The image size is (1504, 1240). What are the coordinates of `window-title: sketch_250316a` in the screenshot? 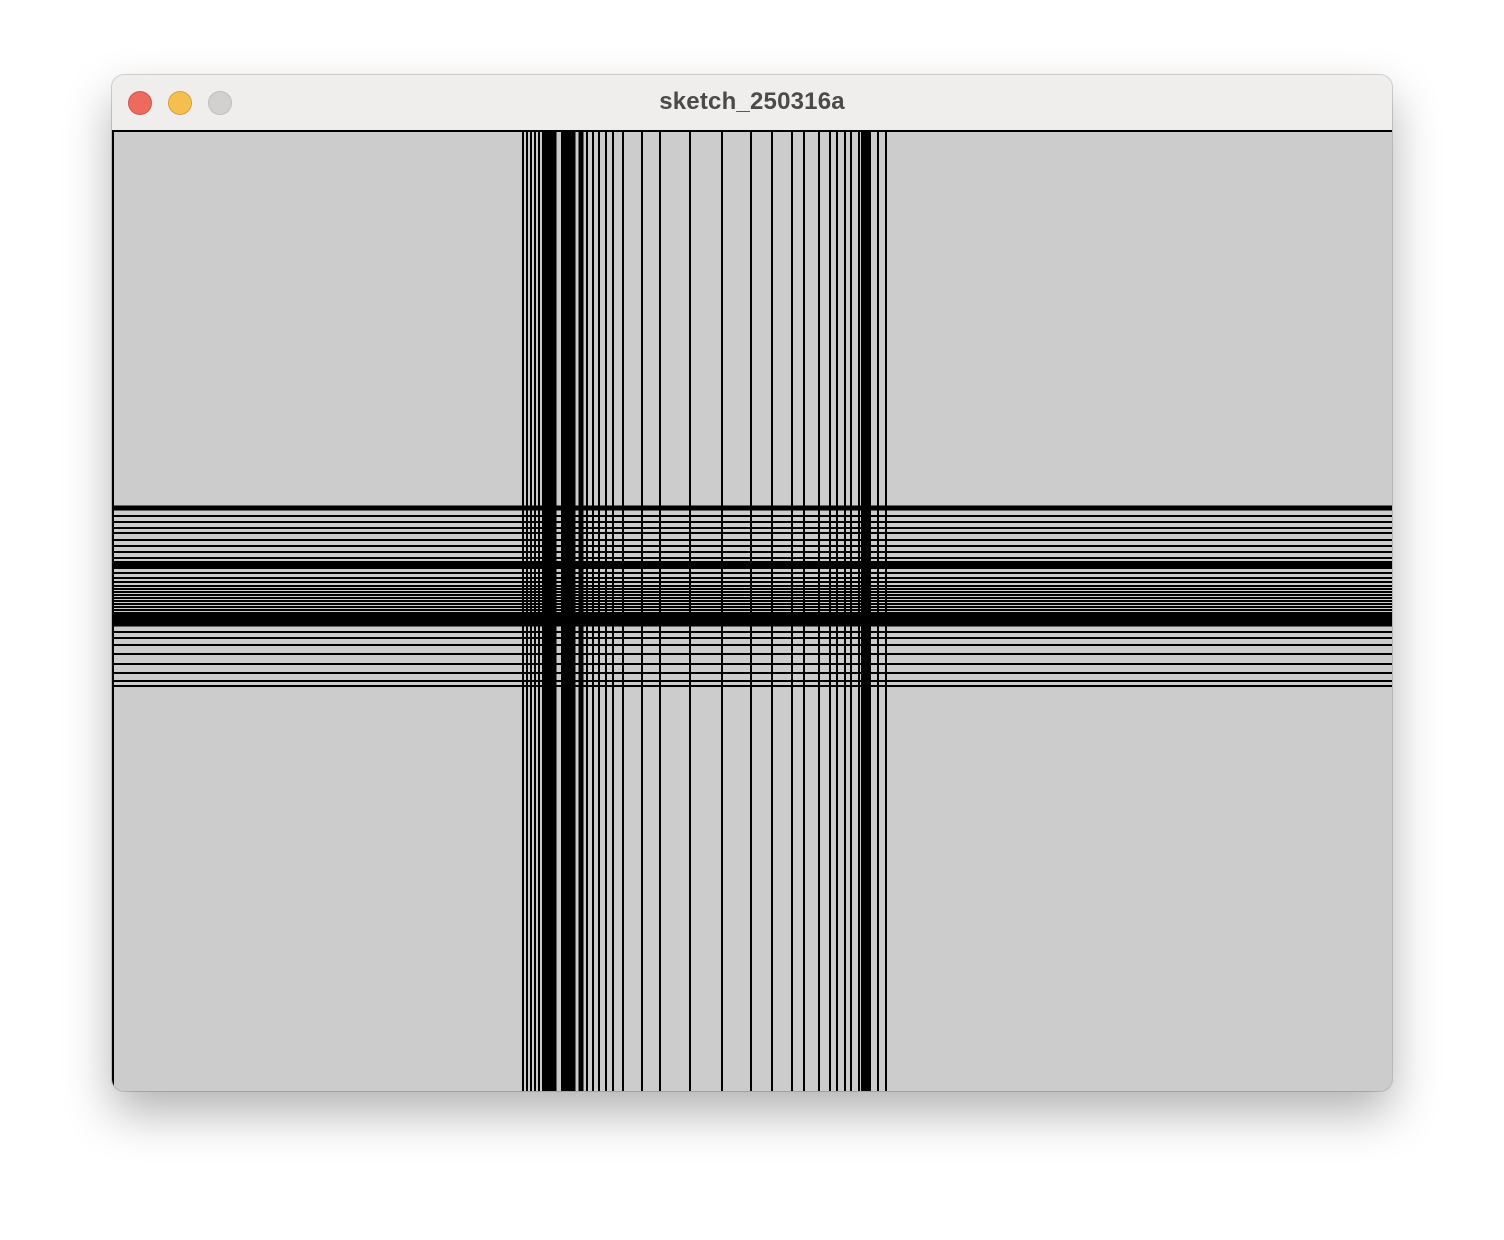 It's located at (752, 101).